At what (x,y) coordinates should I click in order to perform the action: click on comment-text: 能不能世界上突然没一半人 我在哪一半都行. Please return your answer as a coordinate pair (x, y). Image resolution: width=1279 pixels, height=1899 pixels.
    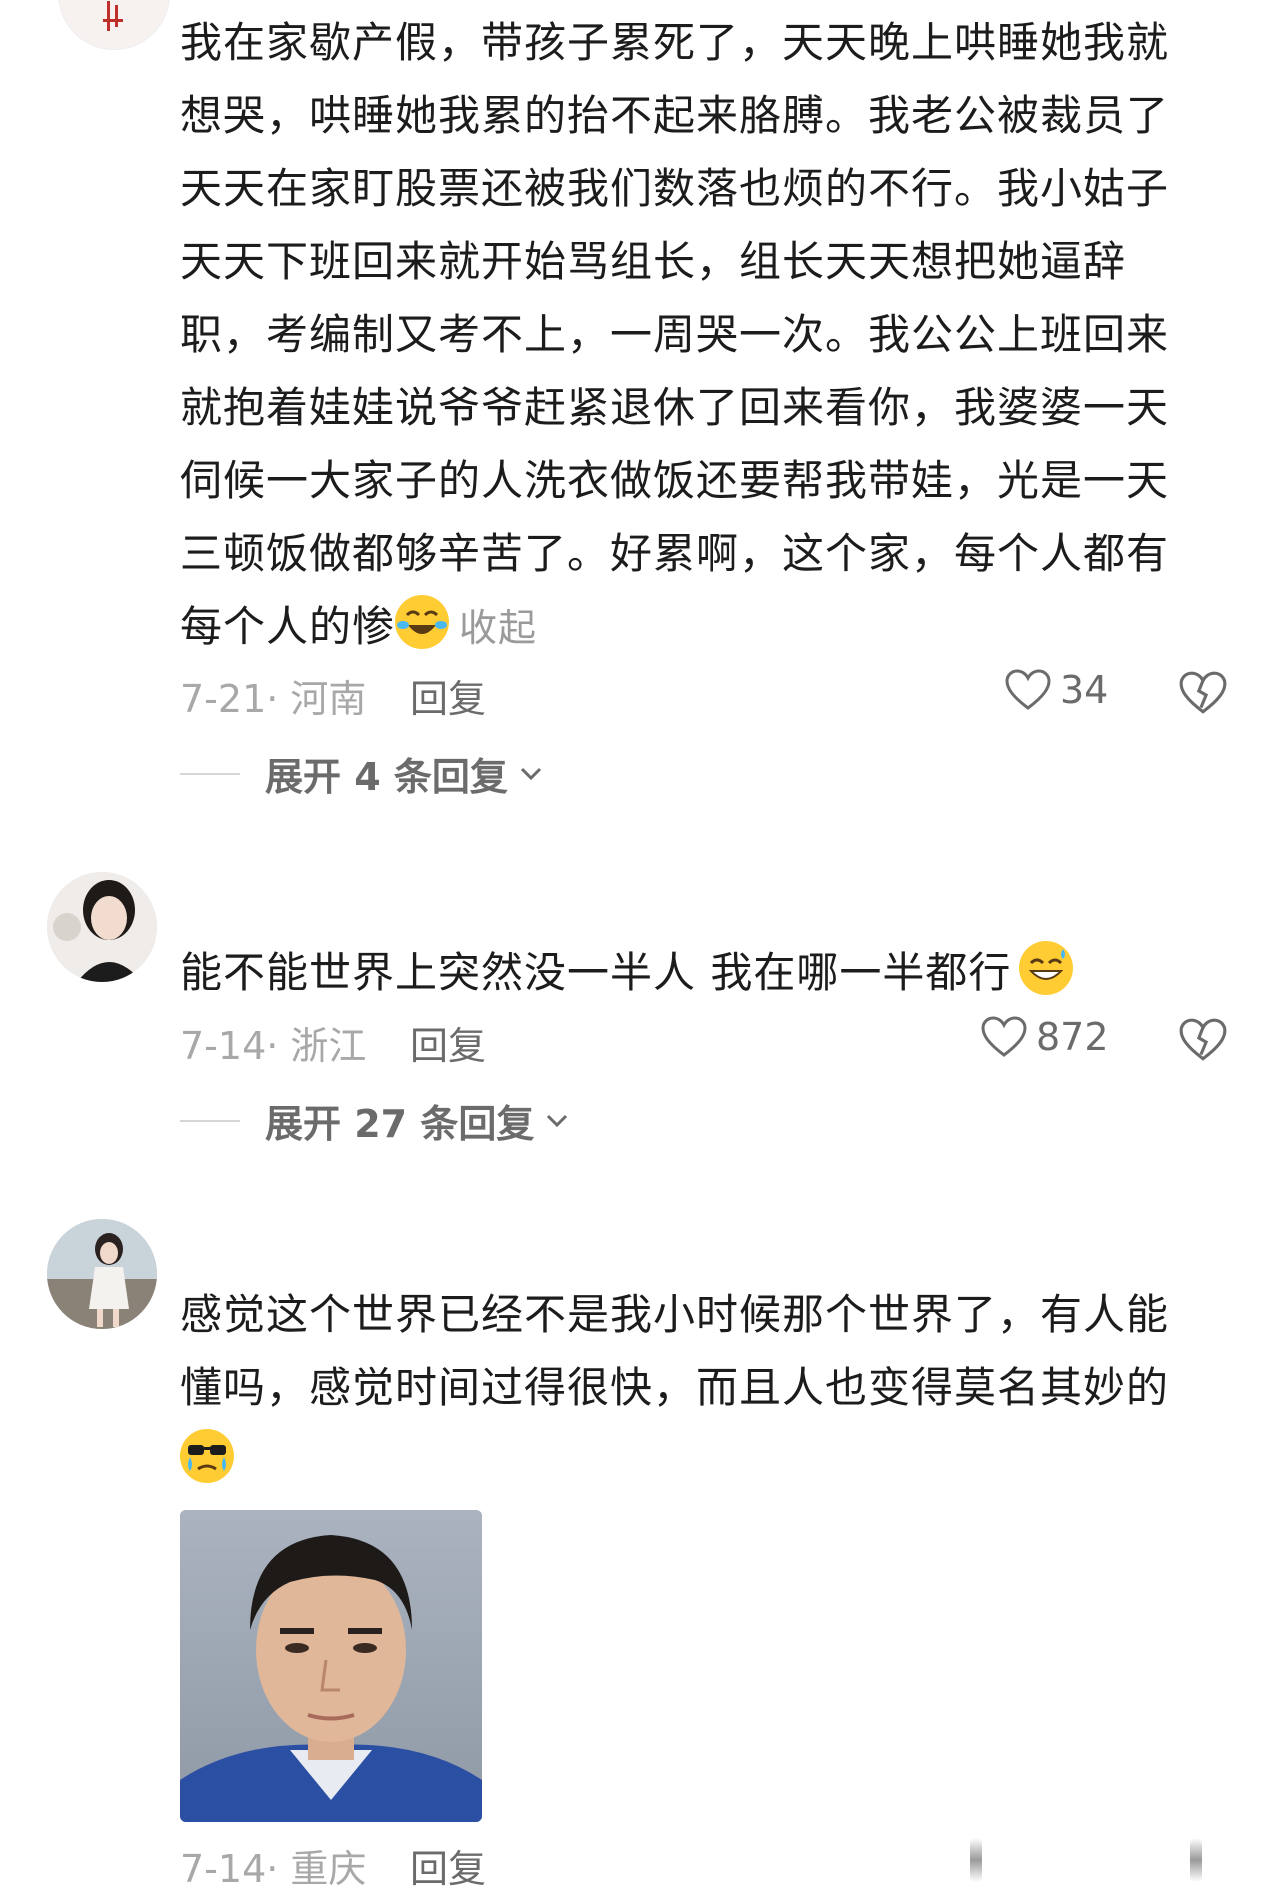
    Looking at the image, I should click on (690, 972).